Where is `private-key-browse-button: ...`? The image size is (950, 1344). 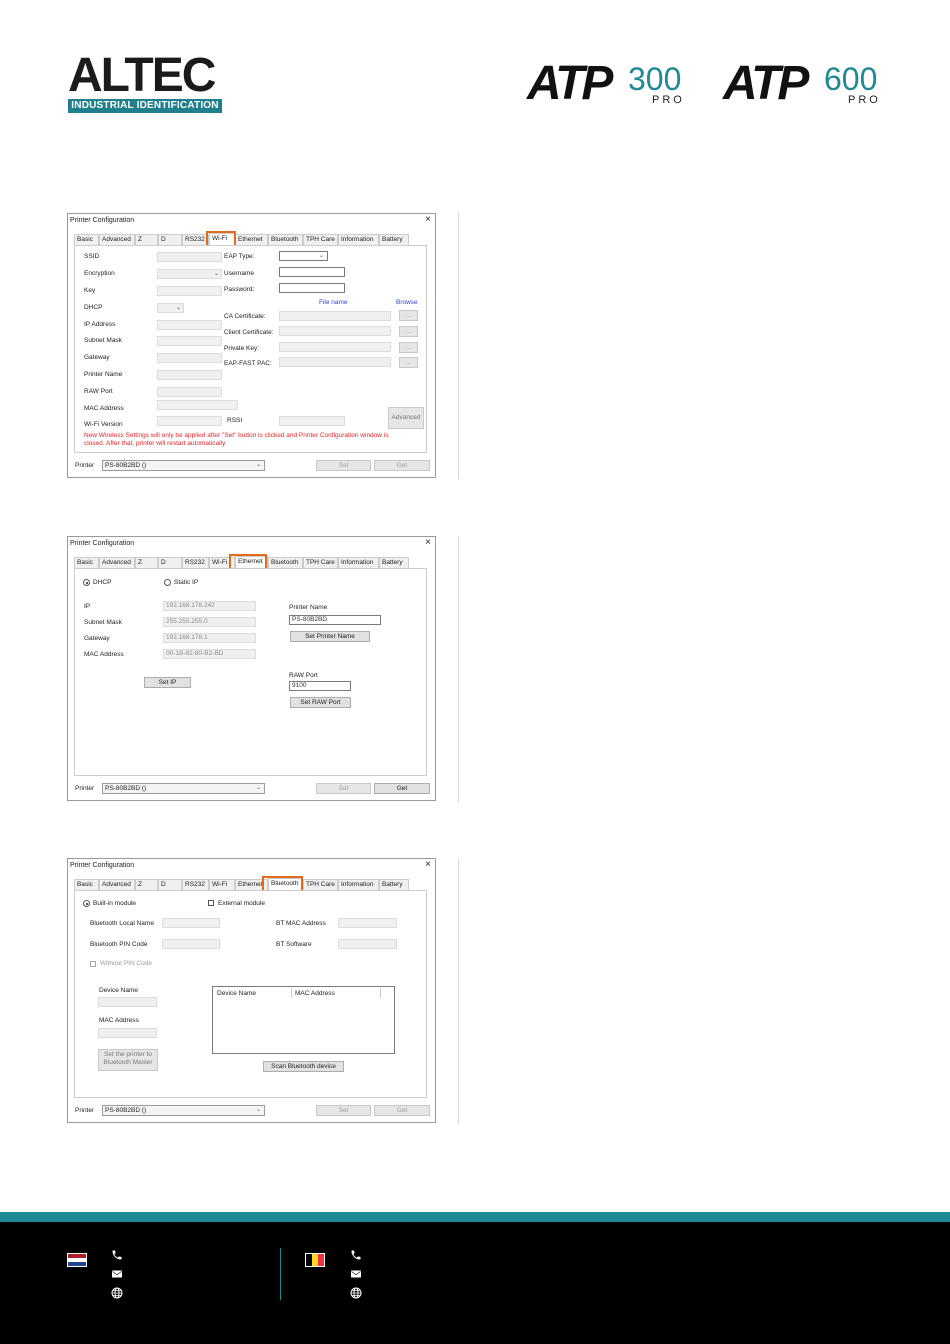 private-key-browse-button: ... is located at coordinates (408, 347).